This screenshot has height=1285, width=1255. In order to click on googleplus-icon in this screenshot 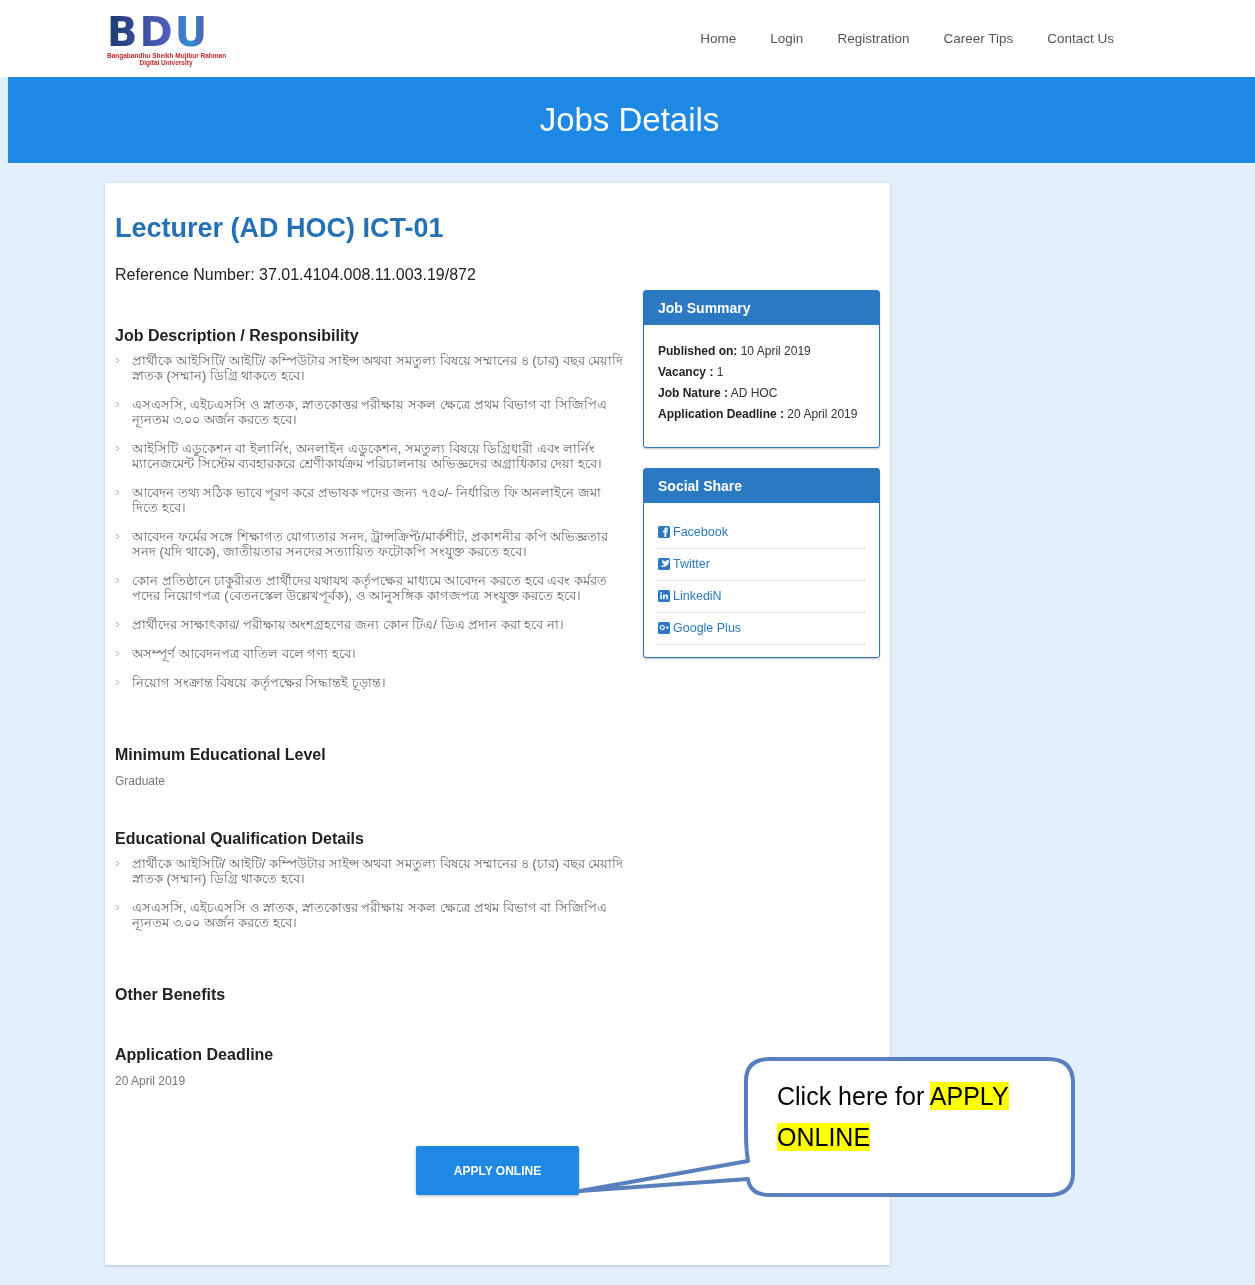, I will do `click(664, 628)`.